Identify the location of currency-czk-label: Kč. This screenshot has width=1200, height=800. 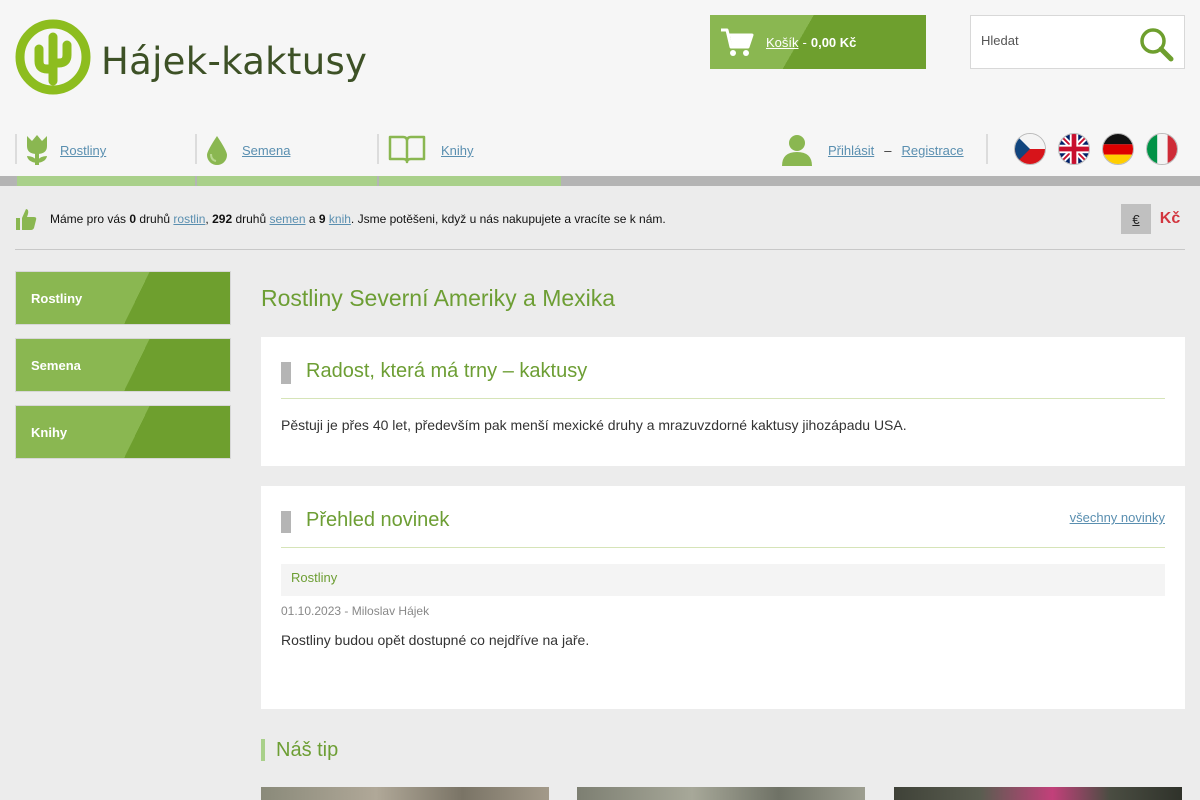
(1170, 218).